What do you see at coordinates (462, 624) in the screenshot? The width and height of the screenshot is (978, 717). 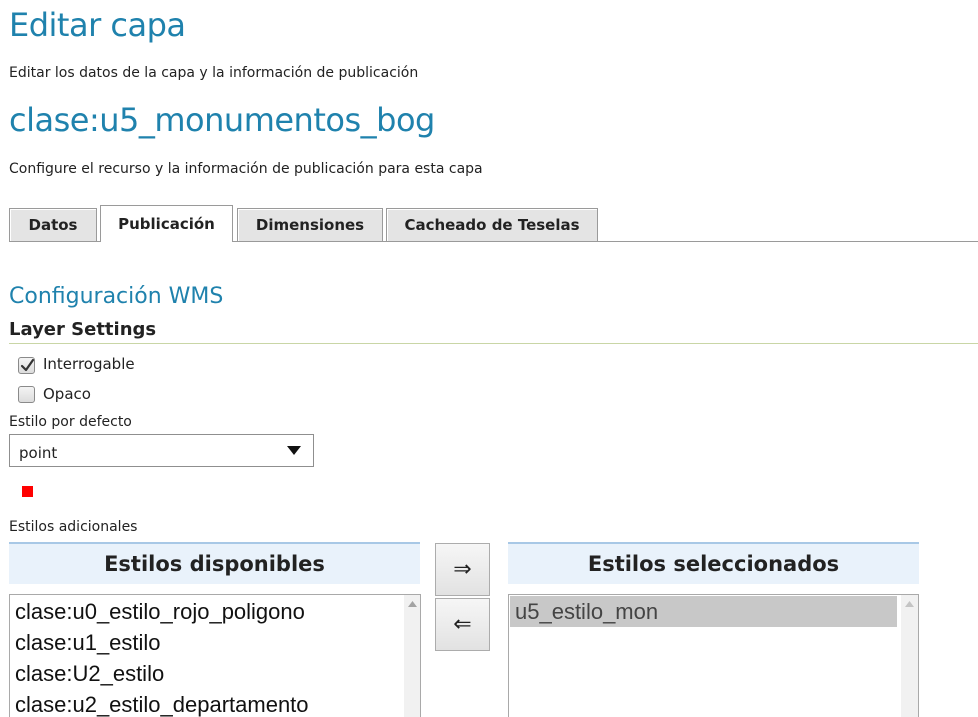 I see `remove-style-button: ⇐` at bounding box center [462, 624].